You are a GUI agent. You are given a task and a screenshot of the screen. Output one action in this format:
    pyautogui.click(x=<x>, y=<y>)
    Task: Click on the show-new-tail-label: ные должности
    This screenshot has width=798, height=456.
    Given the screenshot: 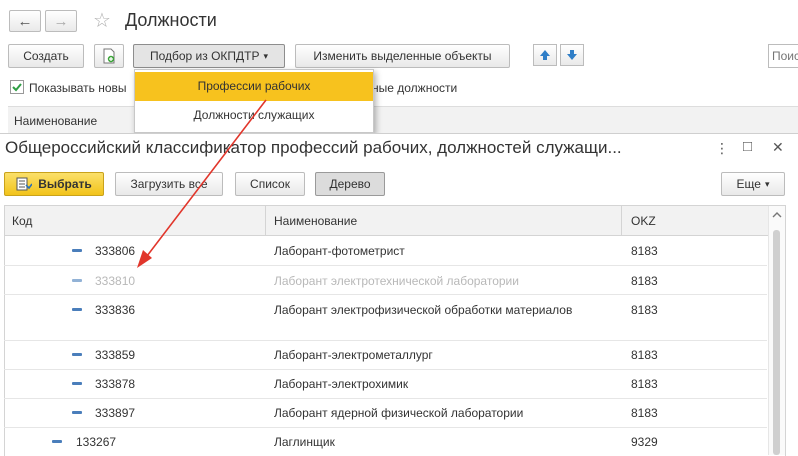 What is the action you would take?
    pyautogui.click(x=415, y=88)
    